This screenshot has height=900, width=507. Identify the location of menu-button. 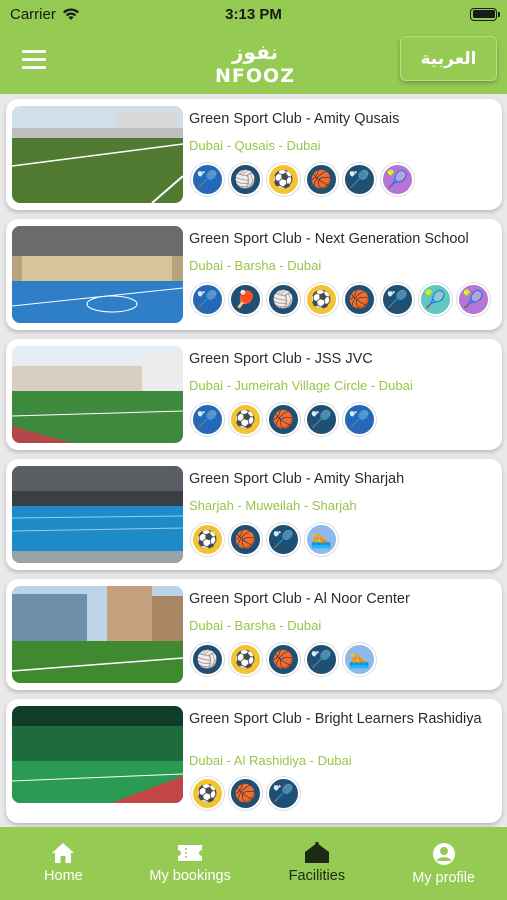
(34, 60).